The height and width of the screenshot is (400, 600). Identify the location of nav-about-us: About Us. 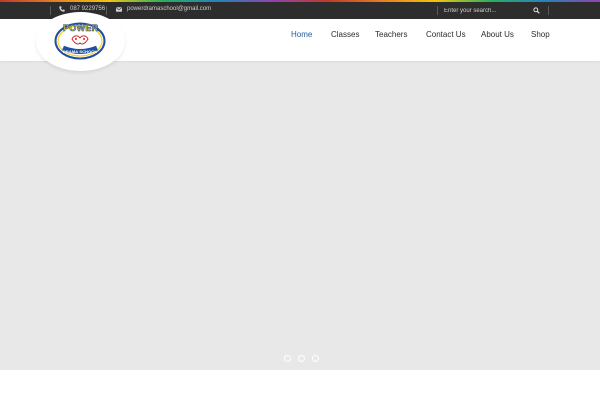
(497, 34).